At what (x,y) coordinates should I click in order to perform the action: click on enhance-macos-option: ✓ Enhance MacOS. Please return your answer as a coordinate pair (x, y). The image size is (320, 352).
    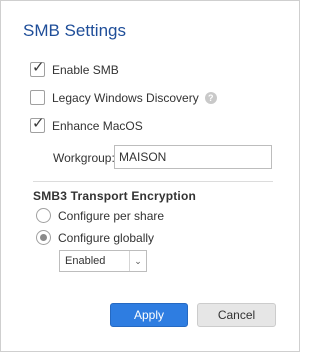
    Looking at the image, I should click on (86, 123).